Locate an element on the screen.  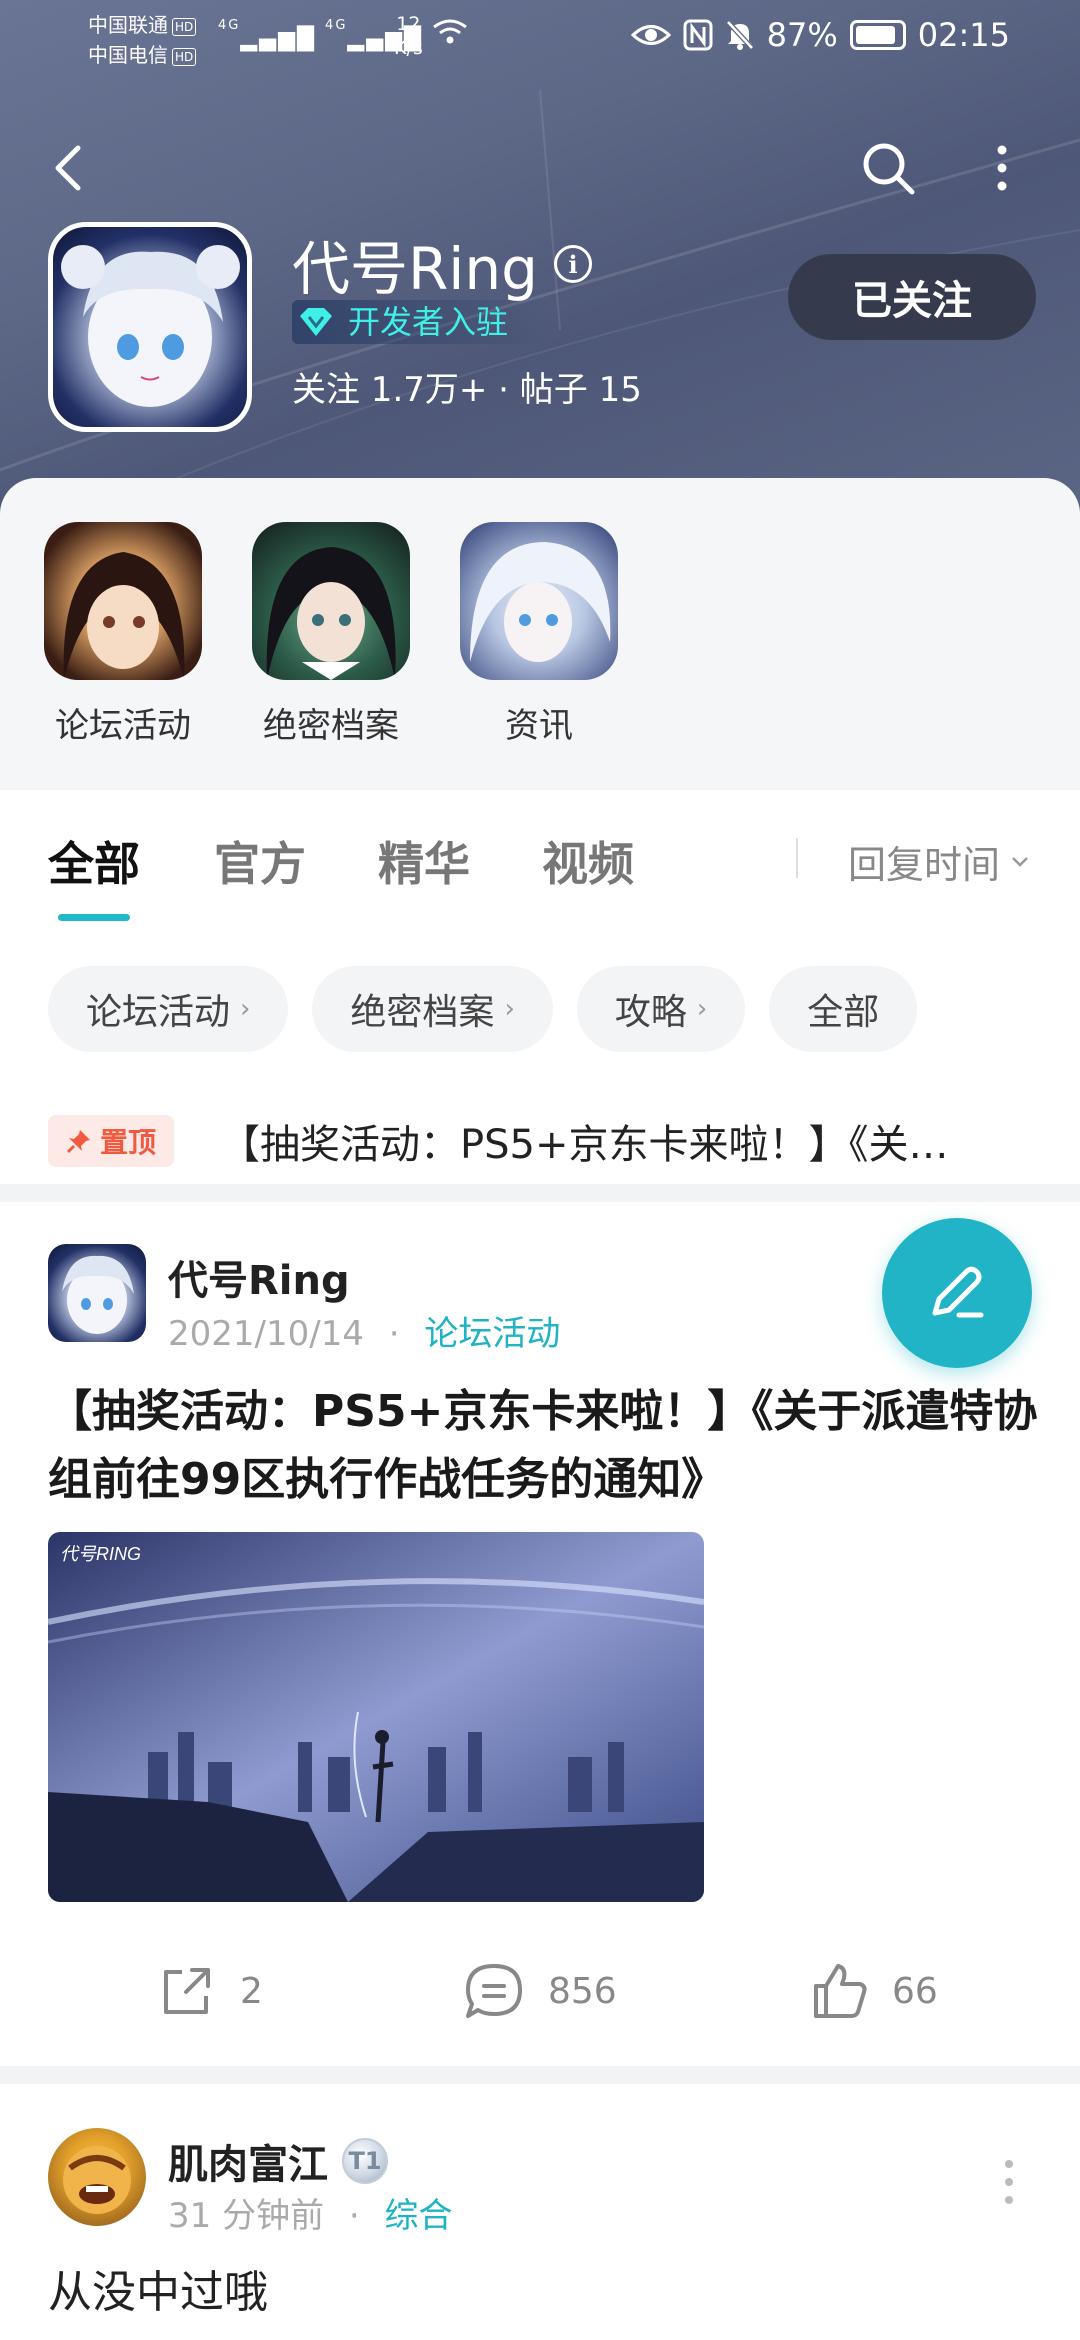
comment-icon is located at coordinates (494, 1991).